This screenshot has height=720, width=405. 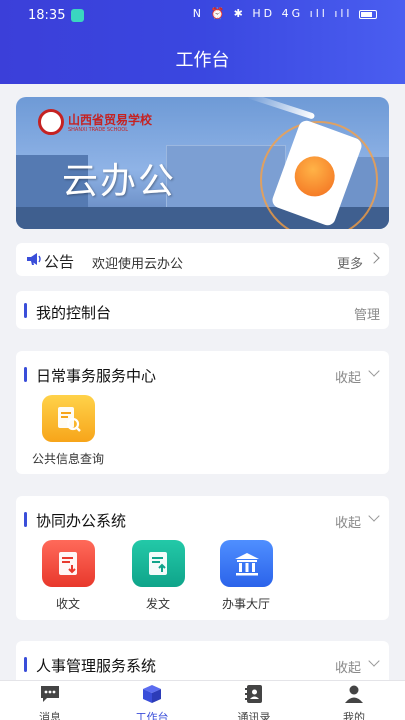 What do you see at coordinates (367, 313) in the screenshot?
I see `manage-button: 管理` at bounding box center [367, 313].